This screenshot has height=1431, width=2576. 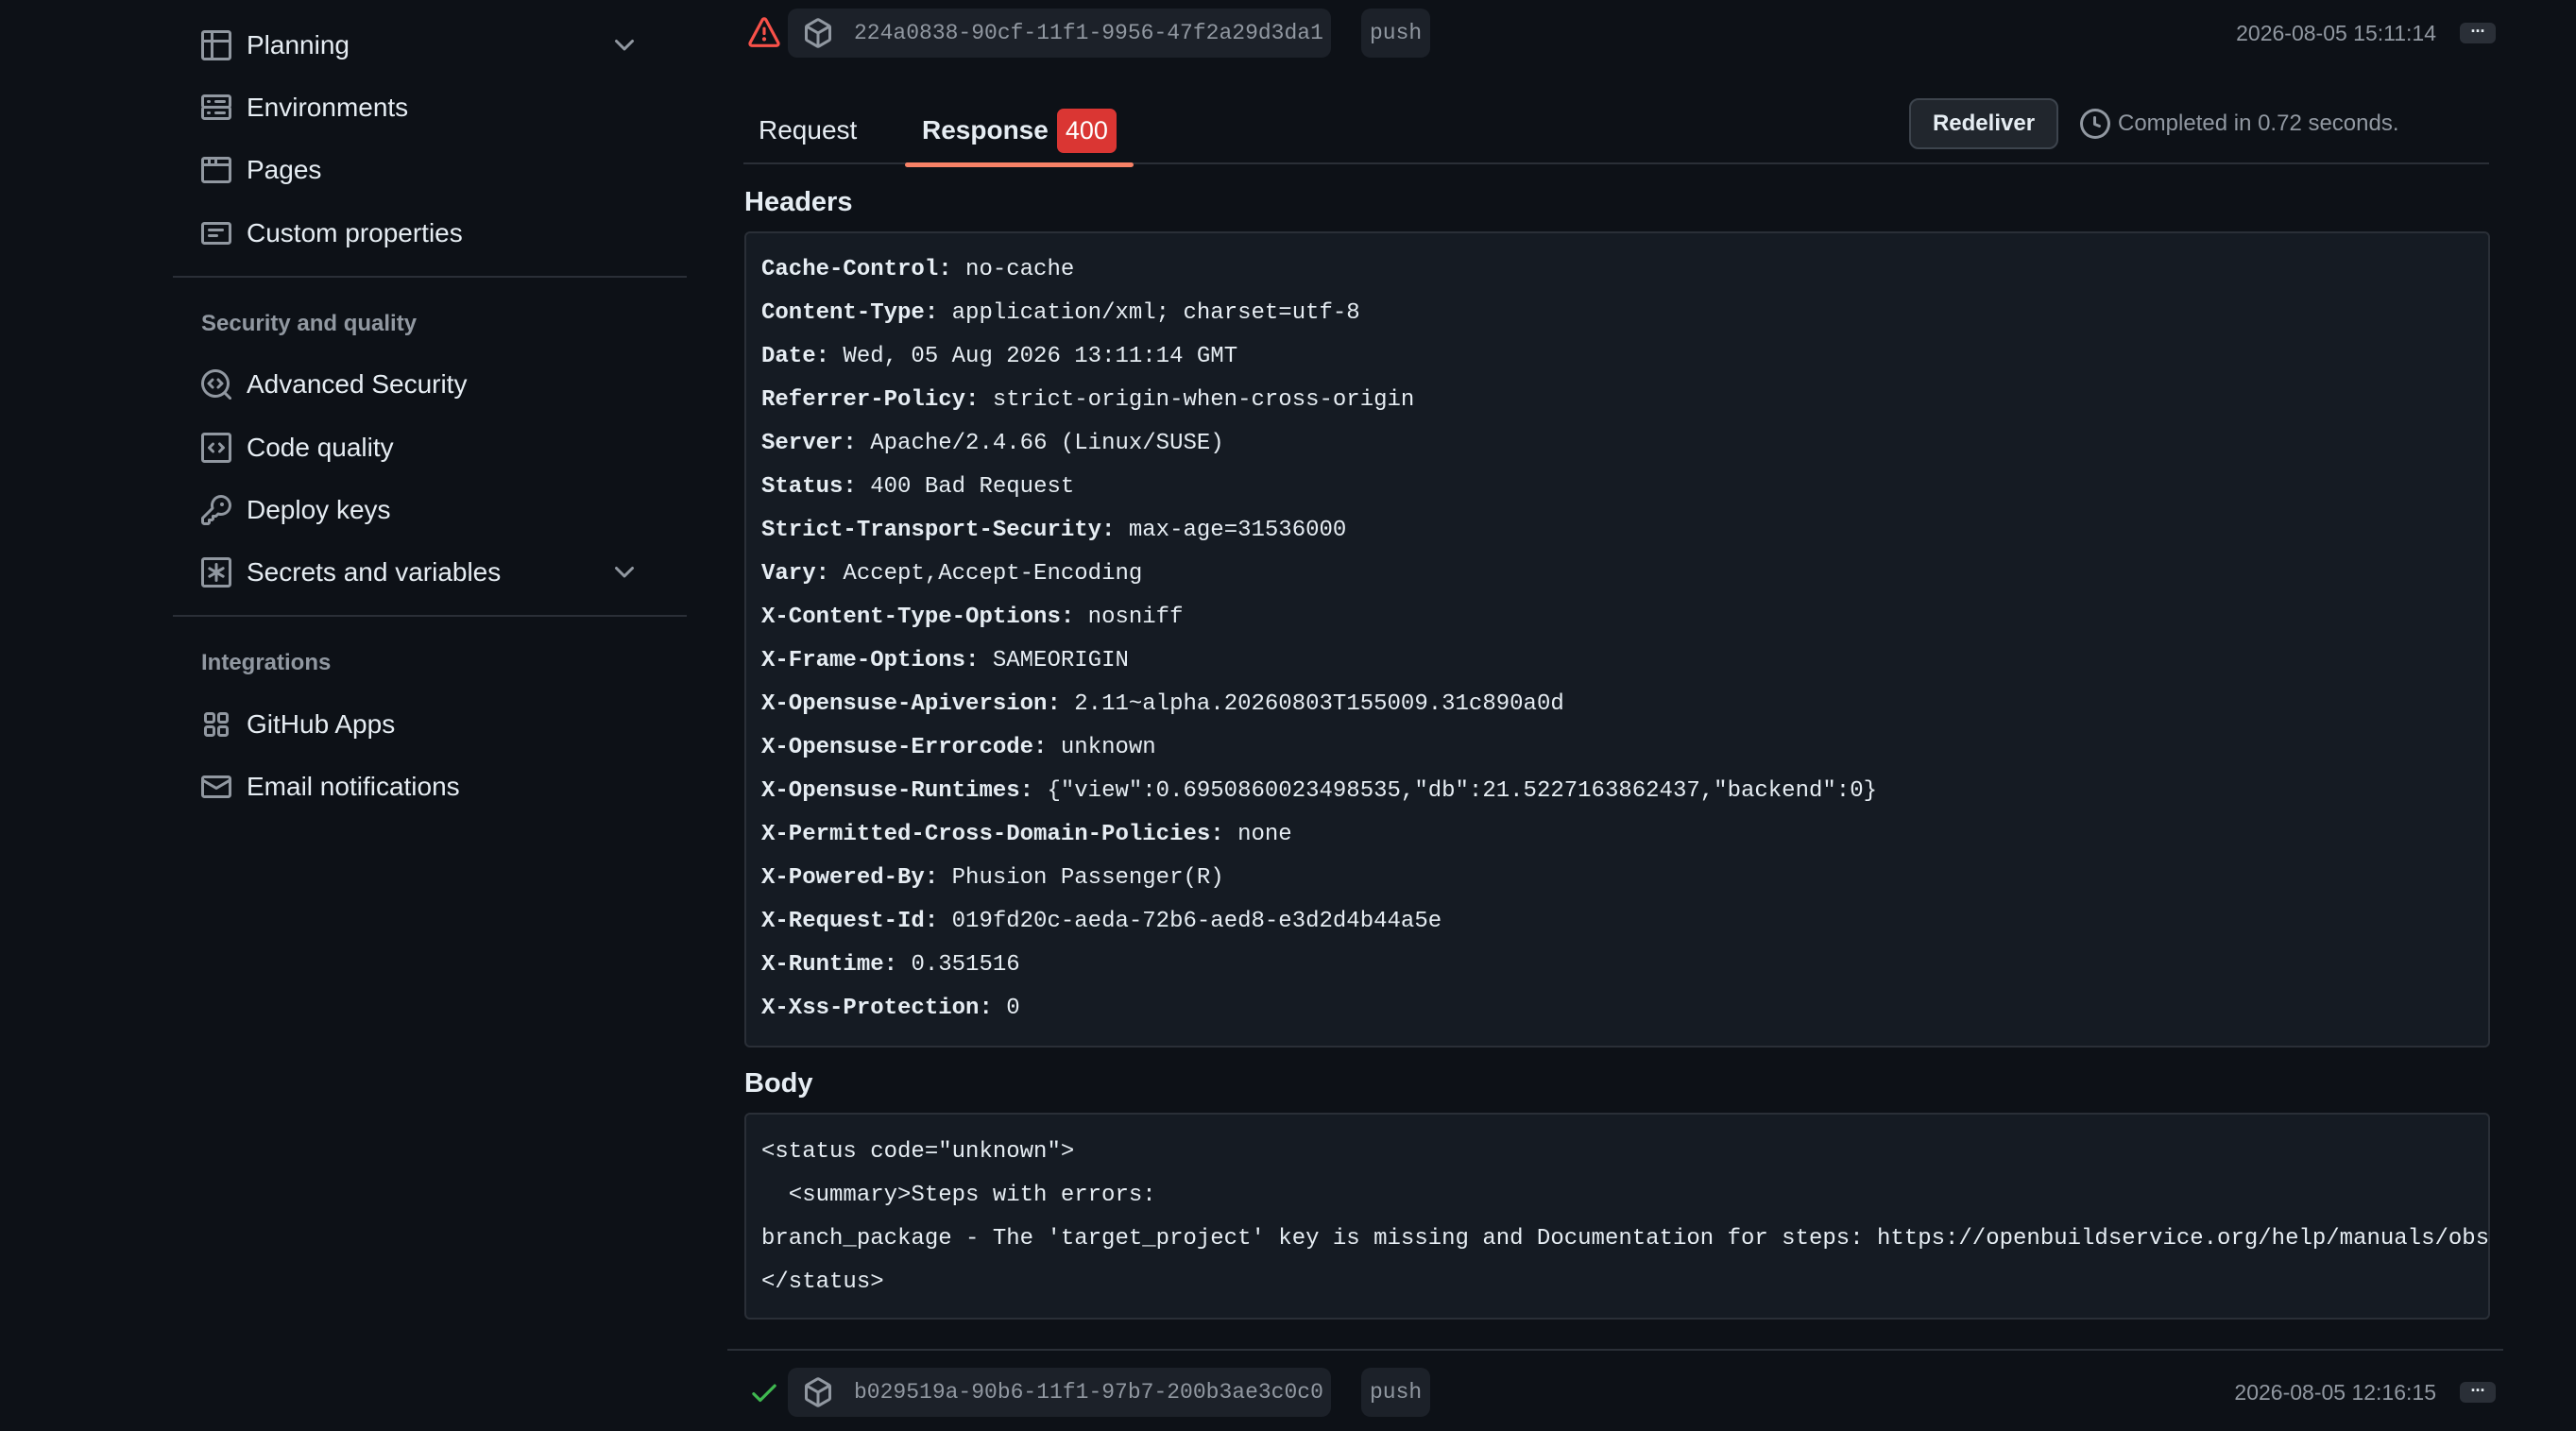 I want to click on header-value: Phusion Passenger(R), so click(x=1088, y=878).